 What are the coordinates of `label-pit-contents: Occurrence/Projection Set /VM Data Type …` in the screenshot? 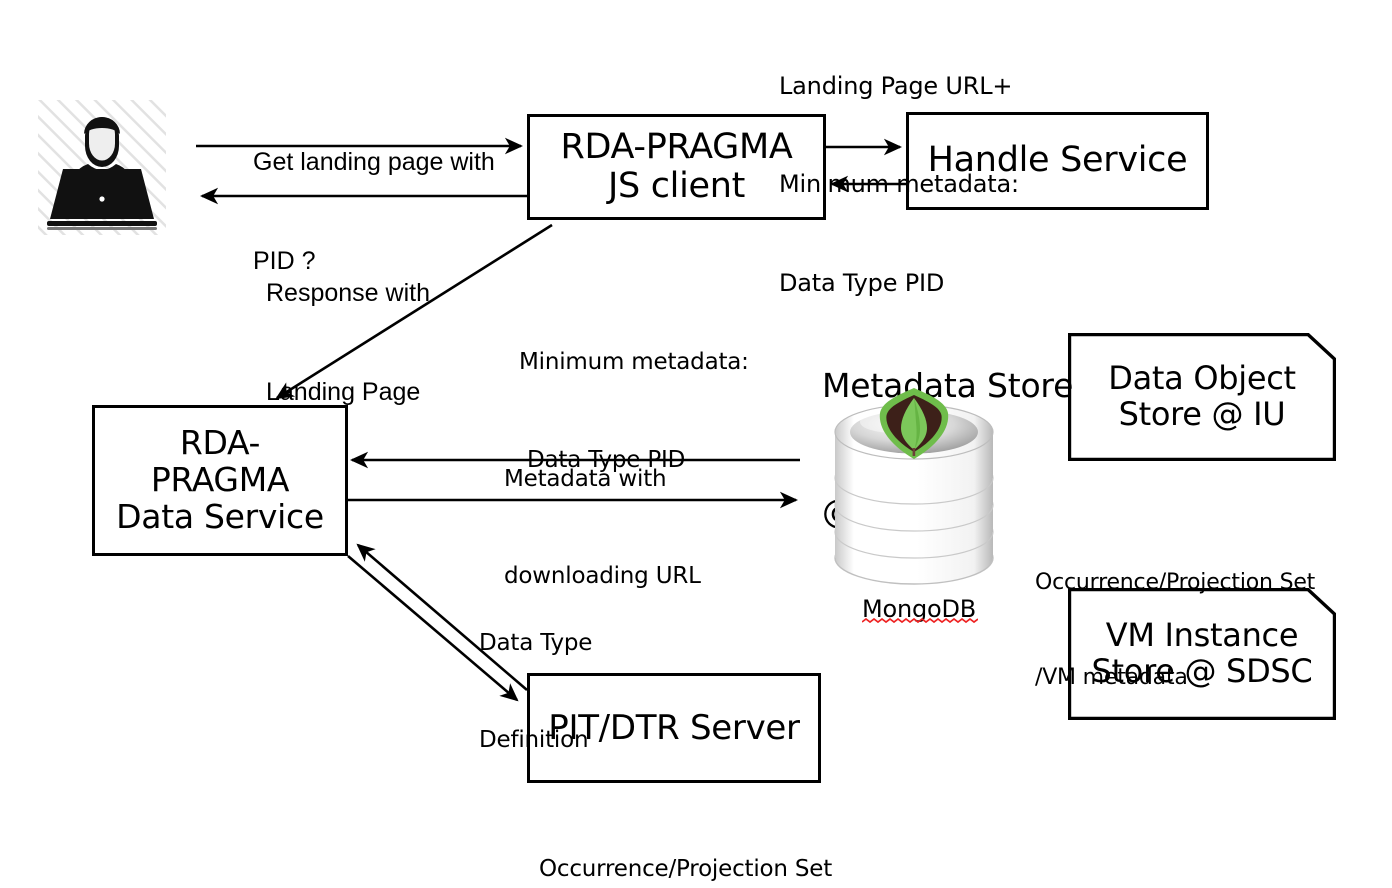 It's located at (685, 840).